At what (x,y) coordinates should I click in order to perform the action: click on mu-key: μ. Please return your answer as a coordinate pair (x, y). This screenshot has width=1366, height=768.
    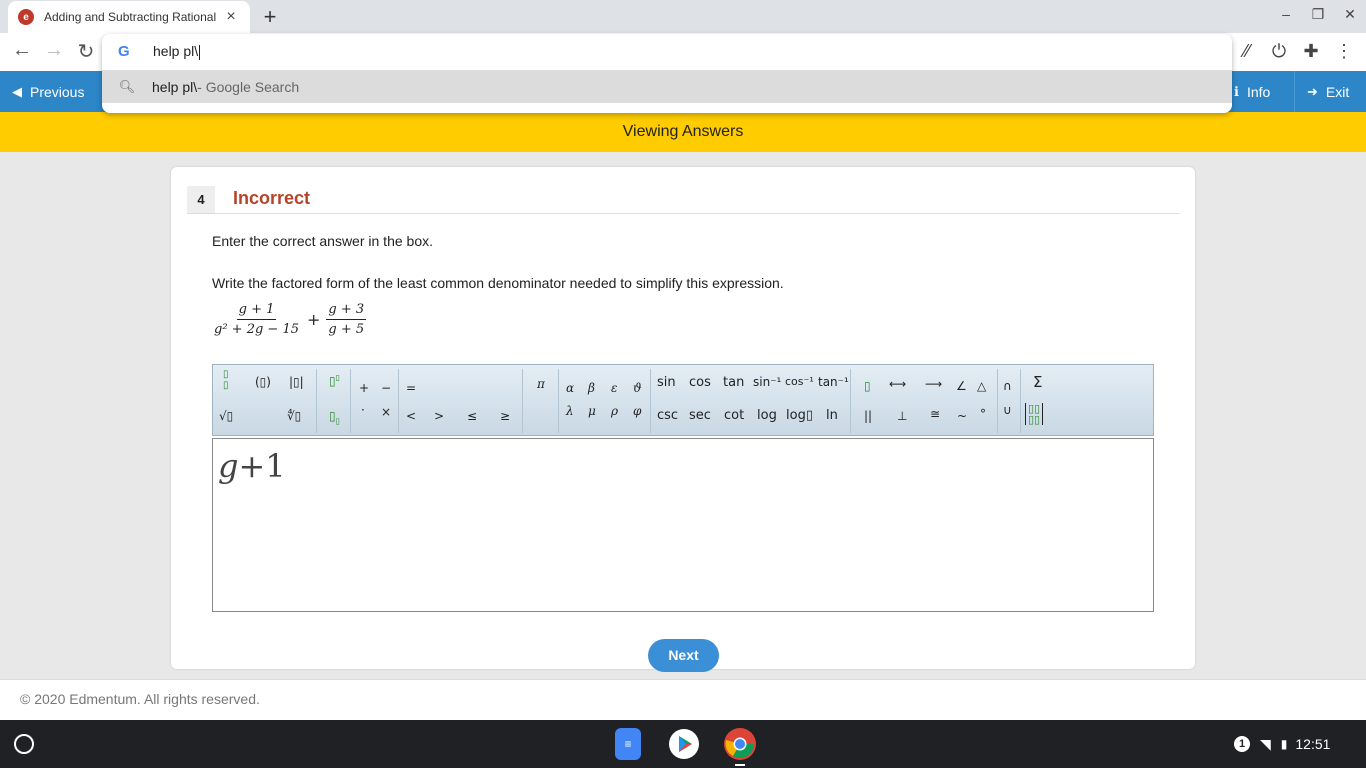
    Looking at the image, I should click on (592, 411).